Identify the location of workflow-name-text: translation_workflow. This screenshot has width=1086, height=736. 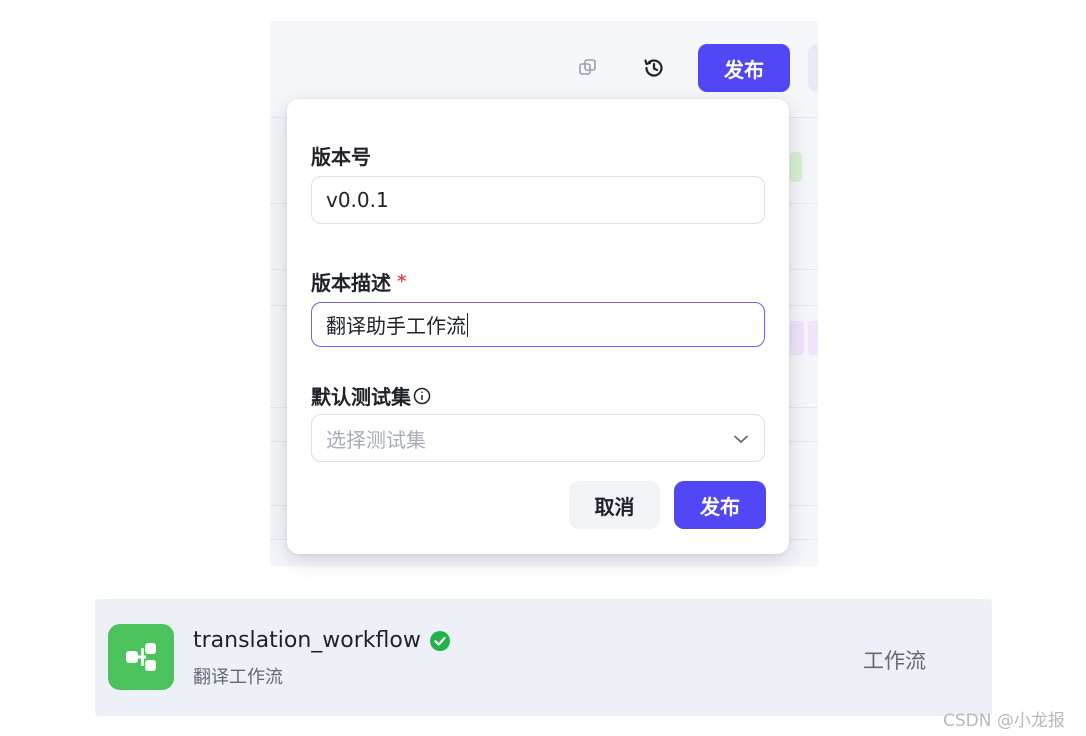
(307, 640).